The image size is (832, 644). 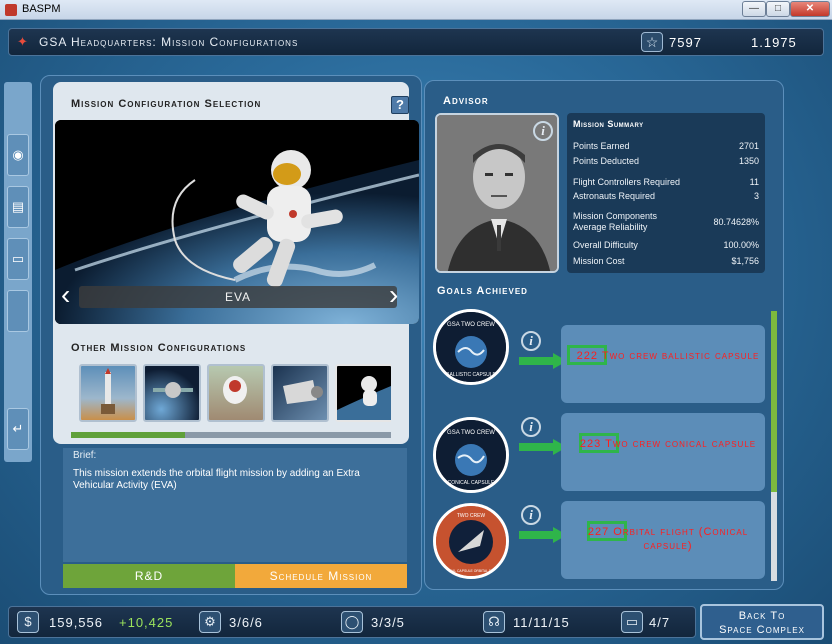 What do you see at coordinates (416, 10) in the screenshot?
I see `window-titlebar: BASPM — □ ✕` at bounding box center [416, 10].